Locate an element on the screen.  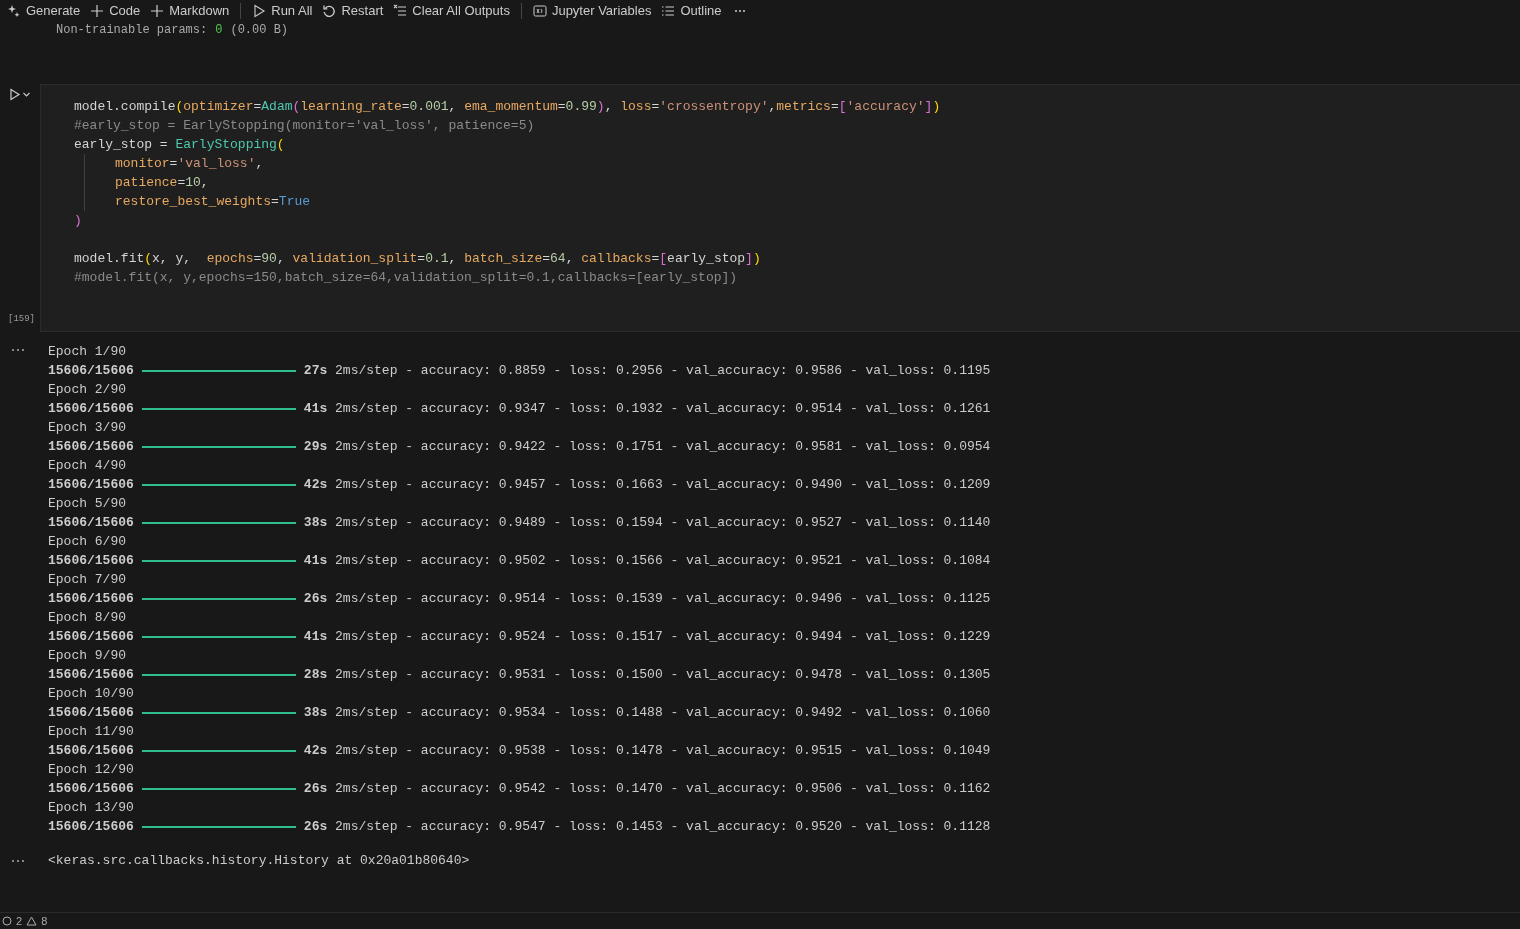
epoch-label: Epoch 13/90 is located at coordinates (91, 808).